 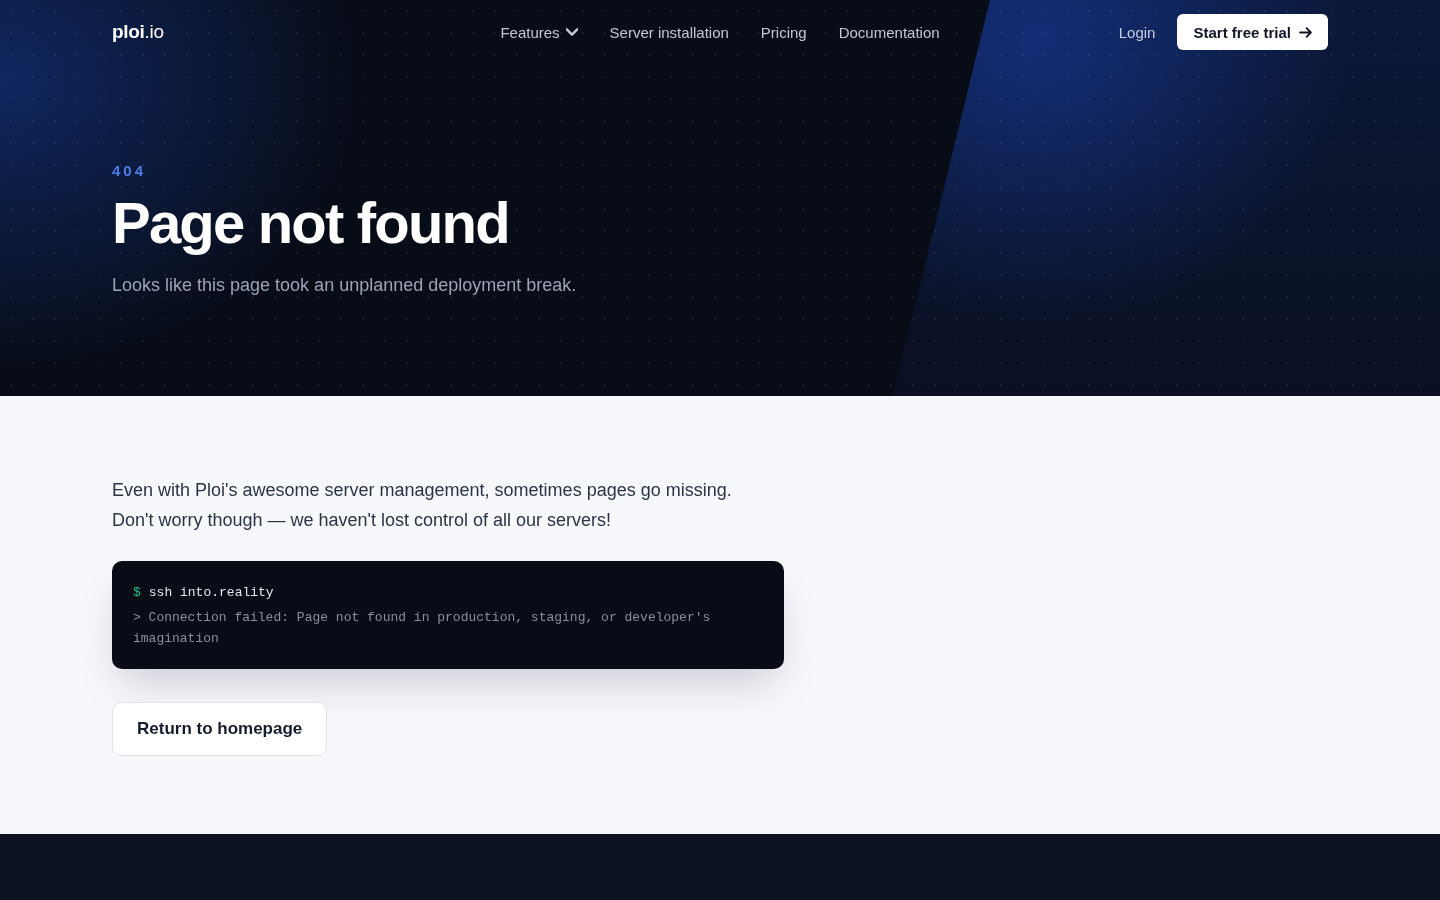 I want to click on chevron-down-icon, so click(x=571, y=32).